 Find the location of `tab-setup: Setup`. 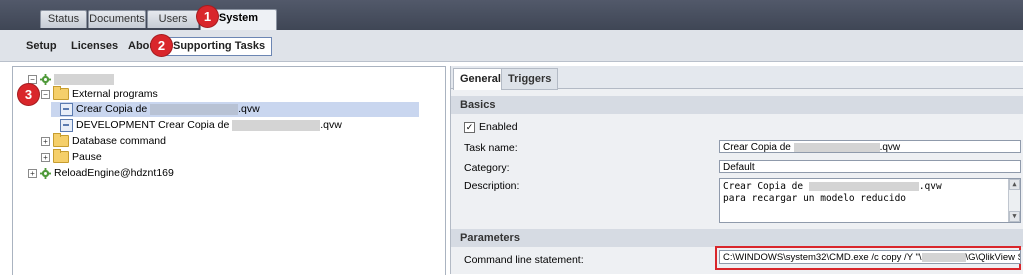

tab-setup: Setup is located at coordinates (41, 46).